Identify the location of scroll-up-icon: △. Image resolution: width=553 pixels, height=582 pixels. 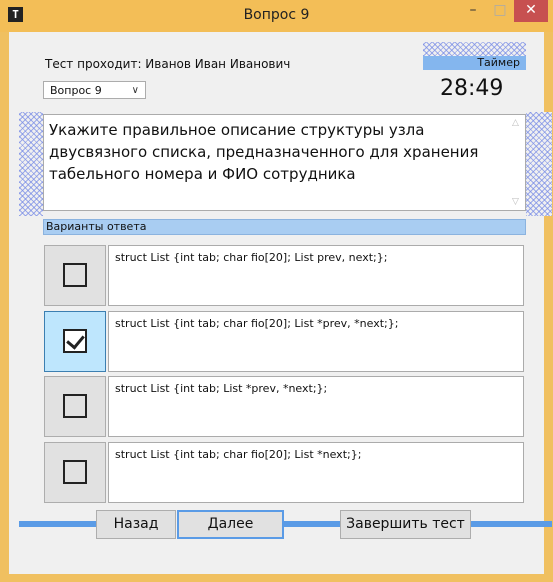
(515, 123).